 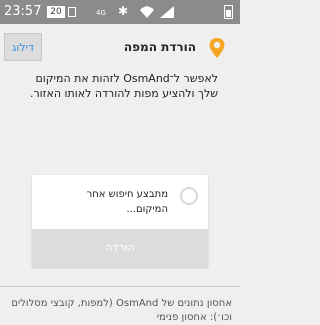 What do you see at coordinates (72, 12) in the screenshot?
I see `sim-icon` at bounding box center [72, 12].